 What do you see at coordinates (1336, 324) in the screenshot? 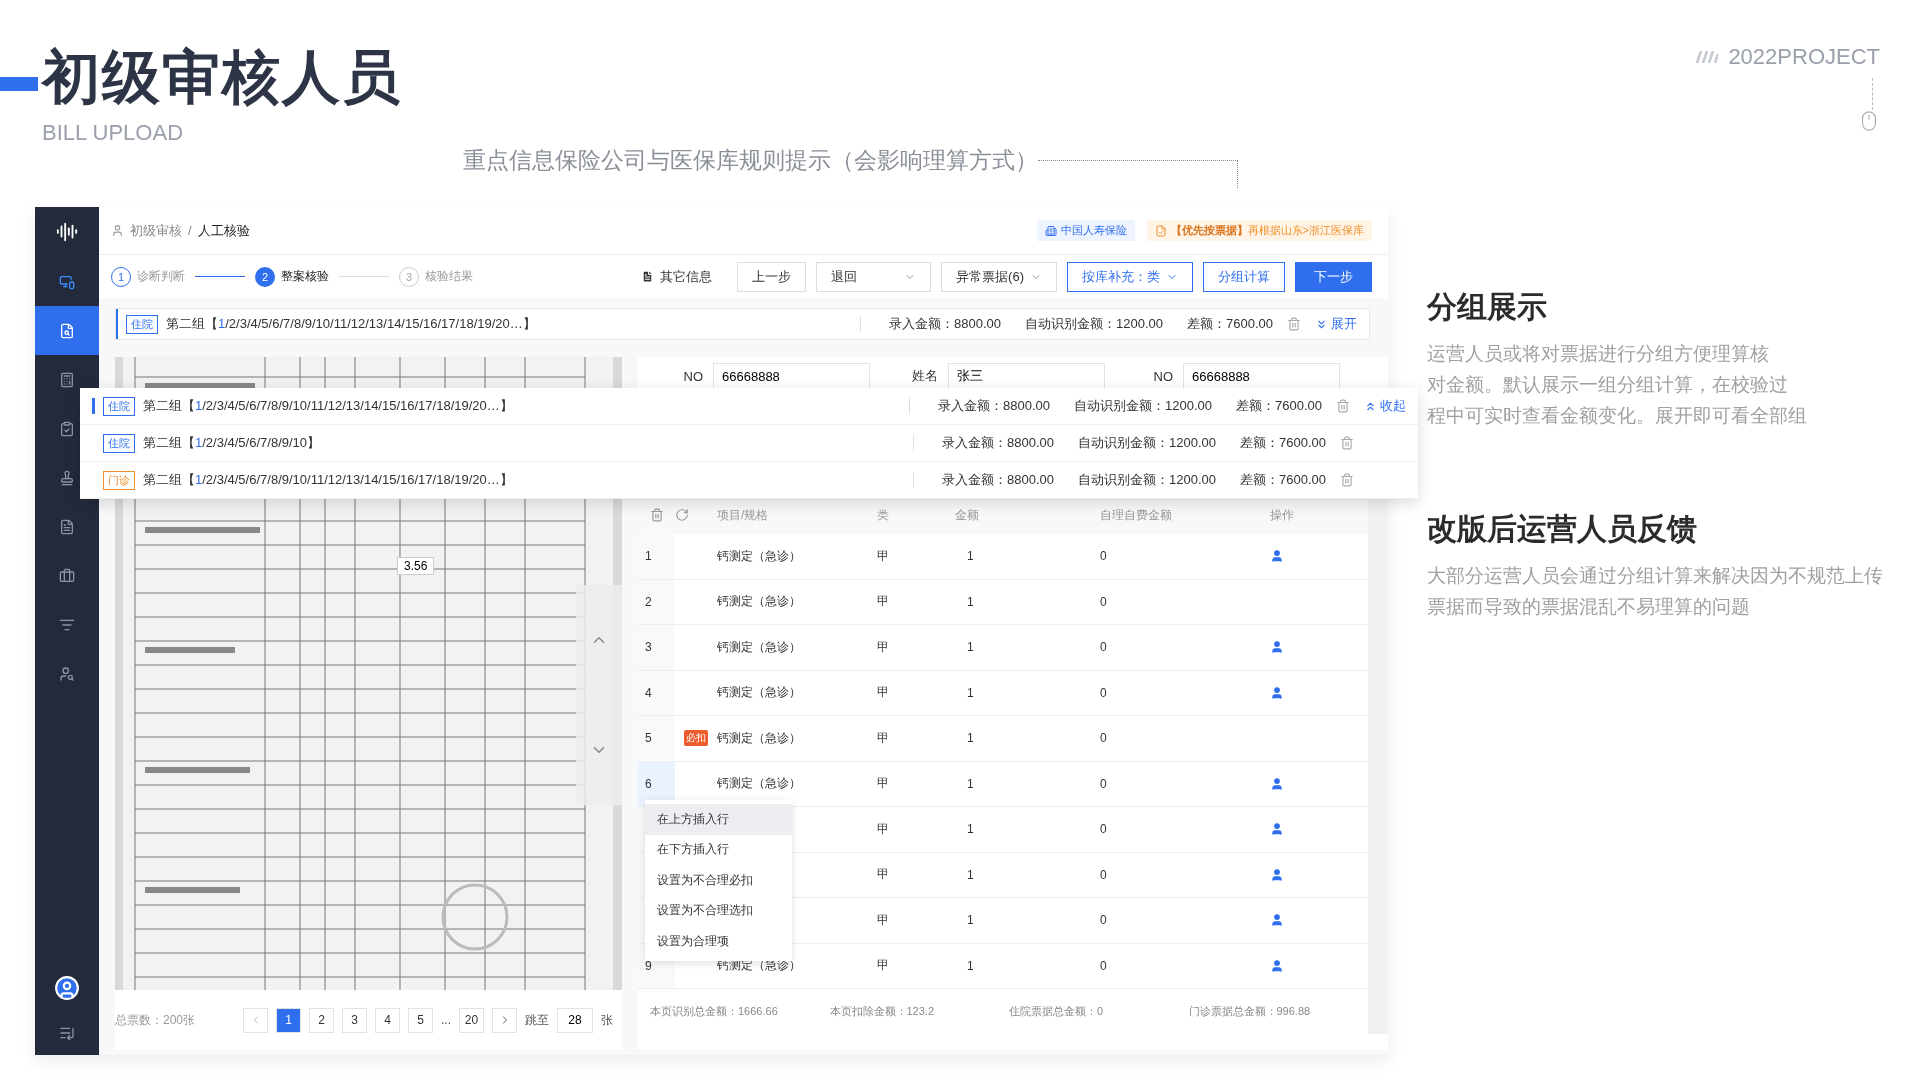
I see `expand-toggle: 展开` at bounding box center [1336, 324].